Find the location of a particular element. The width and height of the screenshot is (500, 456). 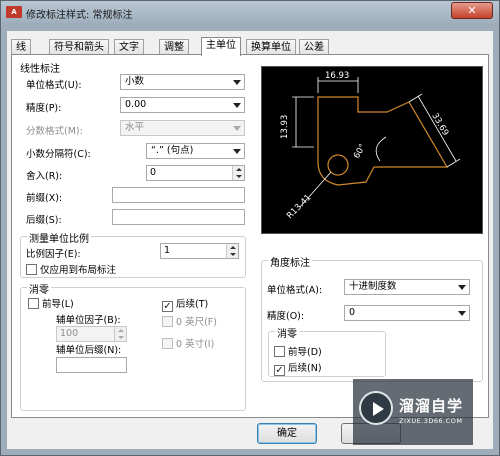

precision-select: 0.00 is located at coordinates (182, 105).